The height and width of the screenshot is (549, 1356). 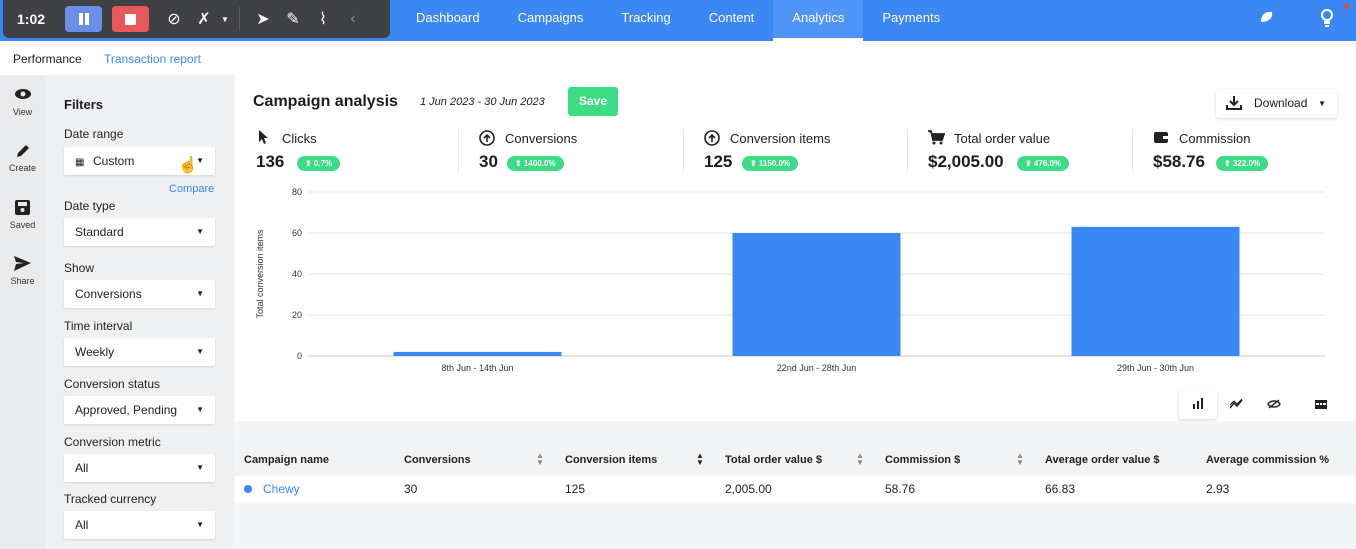 I want to click on conversion-metric-select: All ▼, so click(x=139, y=468).